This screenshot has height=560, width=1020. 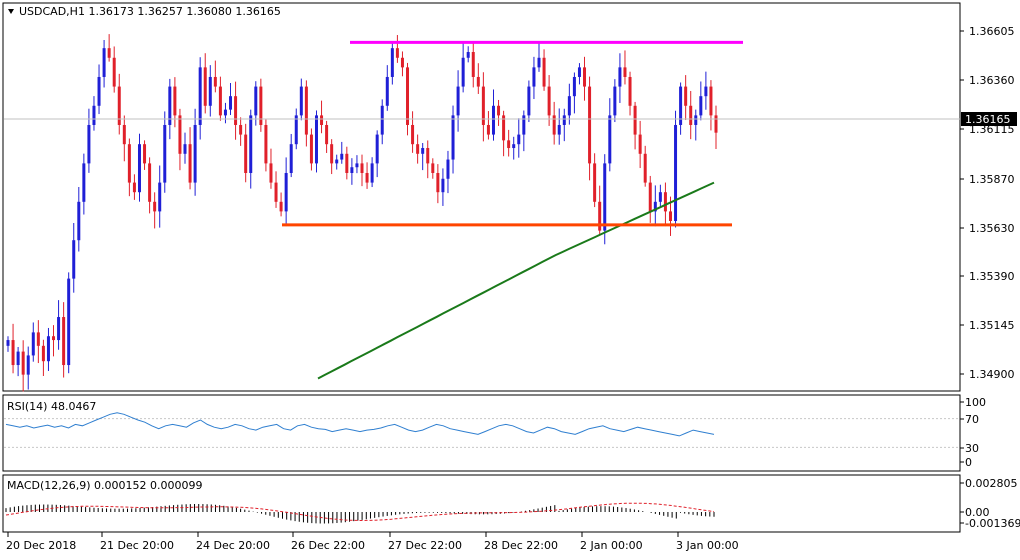 I want to click on time-tick-label: 2 Jan 00:00, so click(x=611, y=545).